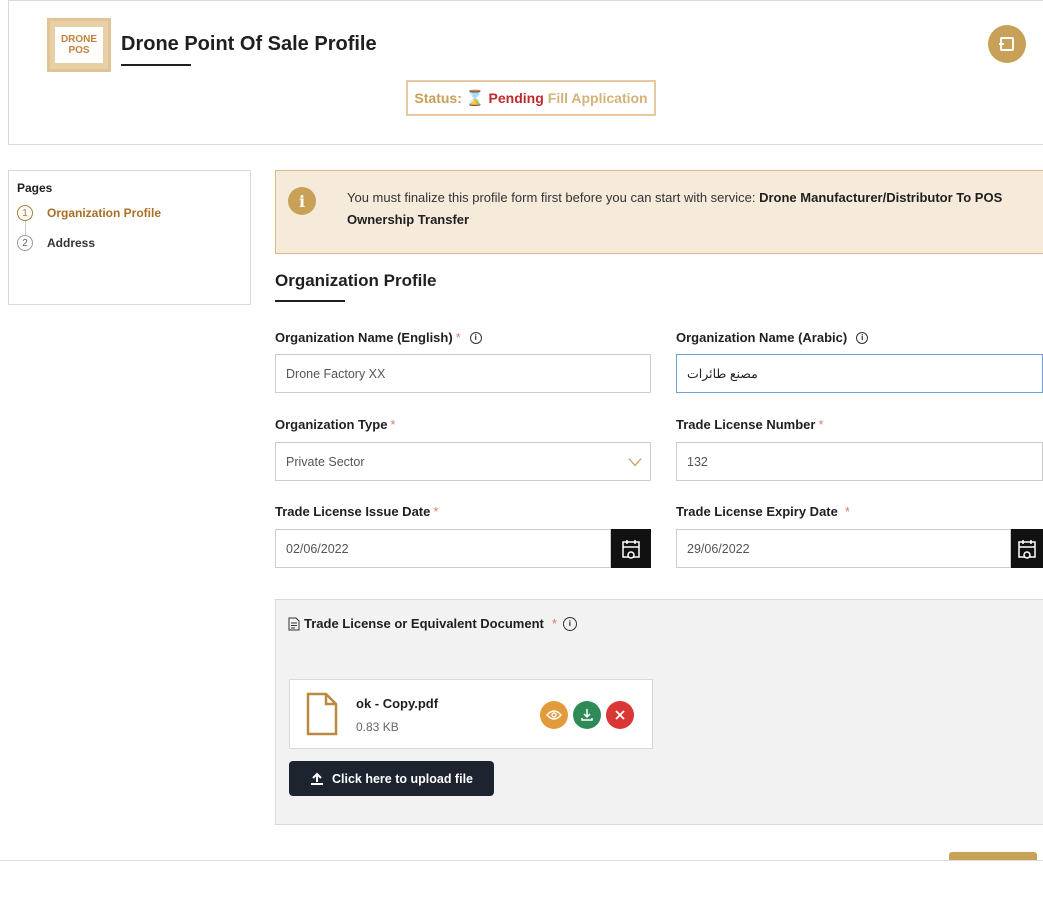 This screenshot has height=902, width=1043. Describe the element at coordinates (322, 714) in the screenshot. I see `file-icon` at that location.